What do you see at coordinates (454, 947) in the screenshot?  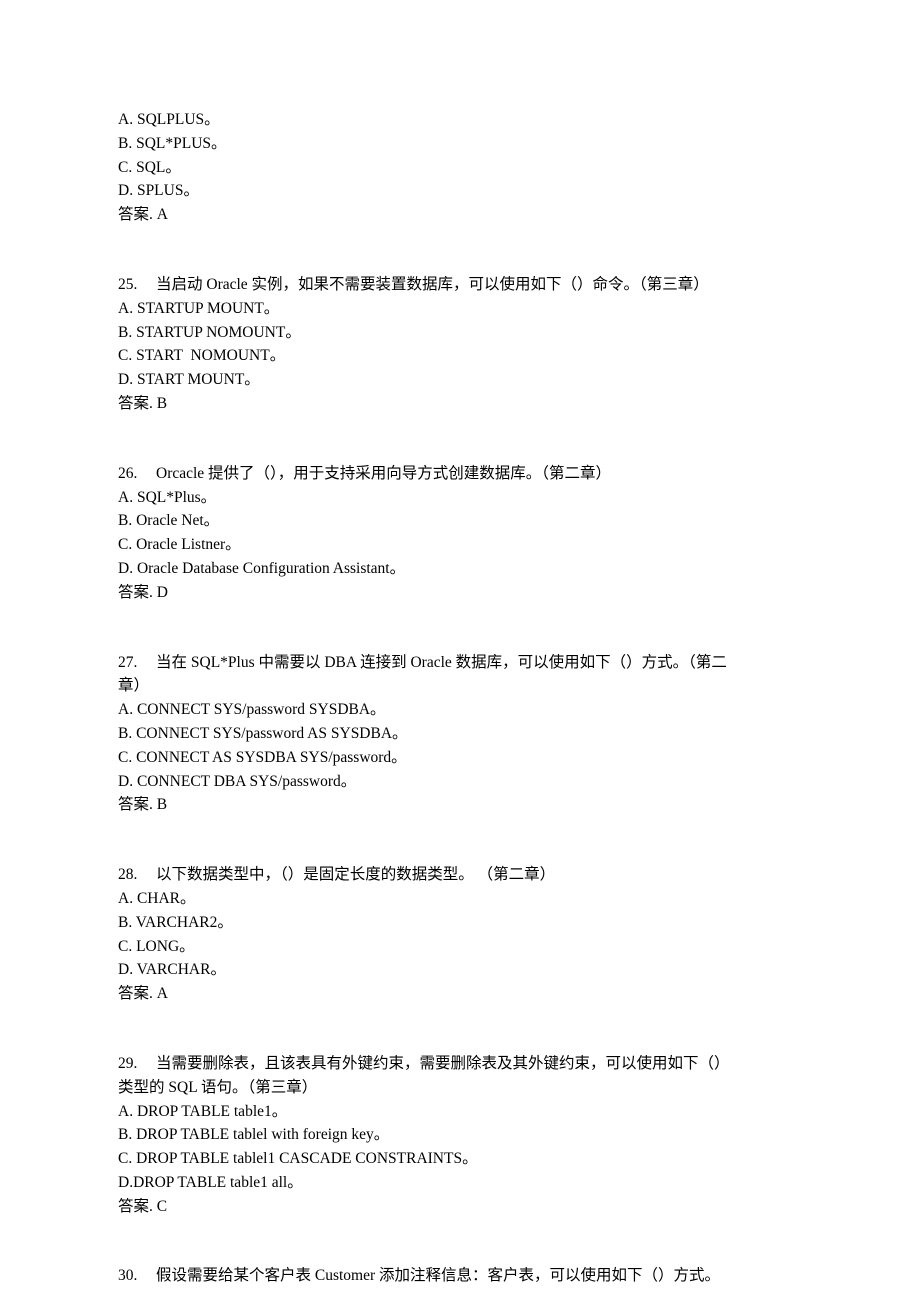 I see `answer-option: C. LONG。` at bounding box center [454, 947].